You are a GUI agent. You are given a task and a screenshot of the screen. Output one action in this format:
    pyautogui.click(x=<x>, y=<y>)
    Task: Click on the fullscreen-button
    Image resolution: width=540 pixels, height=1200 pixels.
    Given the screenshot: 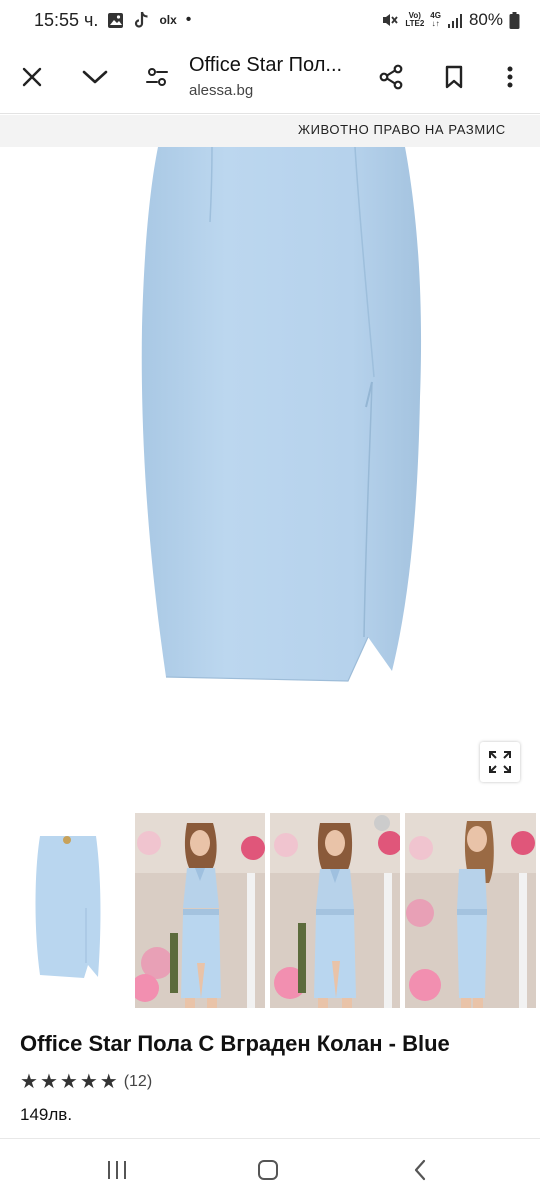 What is the action you would take?
    pyautogui.click(x=500, y=762)
    